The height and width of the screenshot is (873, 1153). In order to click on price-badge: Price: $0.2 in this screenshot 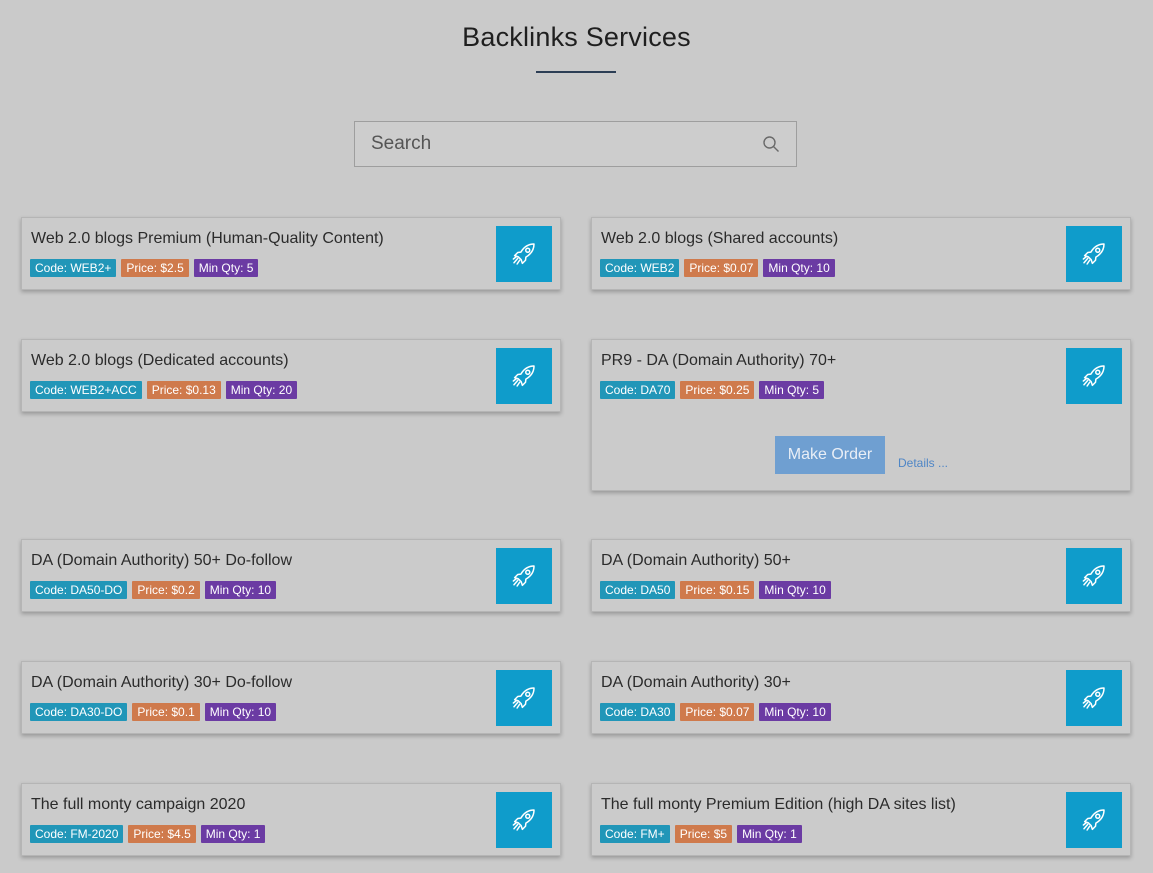, I will do `click(166, 590)`.